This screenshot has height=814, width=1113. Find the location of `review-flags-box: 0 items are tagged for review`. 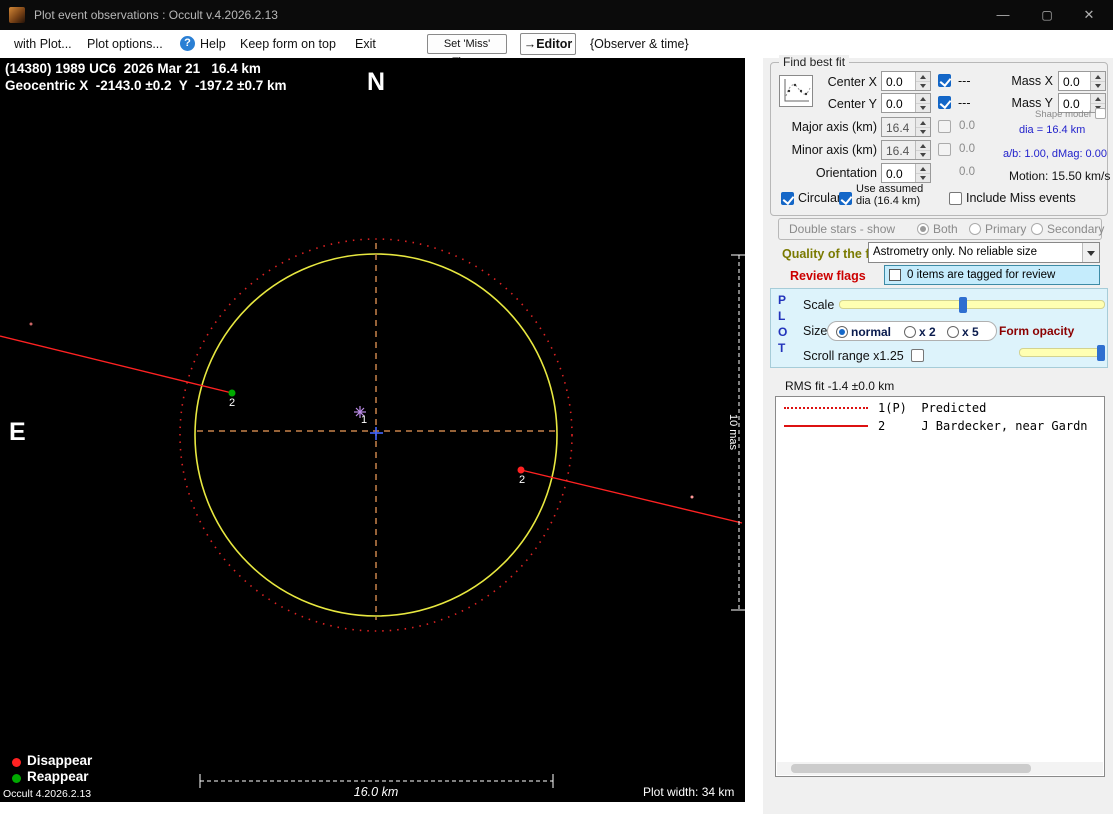

review-flags-box: 0 items are tagged for review is located at coordinates (992, 275).